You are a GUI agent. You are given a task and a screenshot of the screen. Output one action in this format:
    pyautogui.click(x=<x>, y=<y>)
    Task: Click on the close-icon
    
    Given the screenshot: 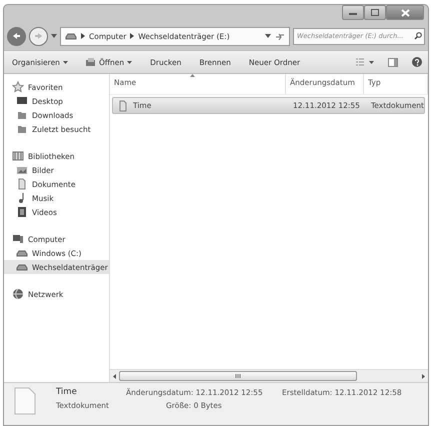 What is the action you would take?
    pyautogui.click(x=405, y=12)
    